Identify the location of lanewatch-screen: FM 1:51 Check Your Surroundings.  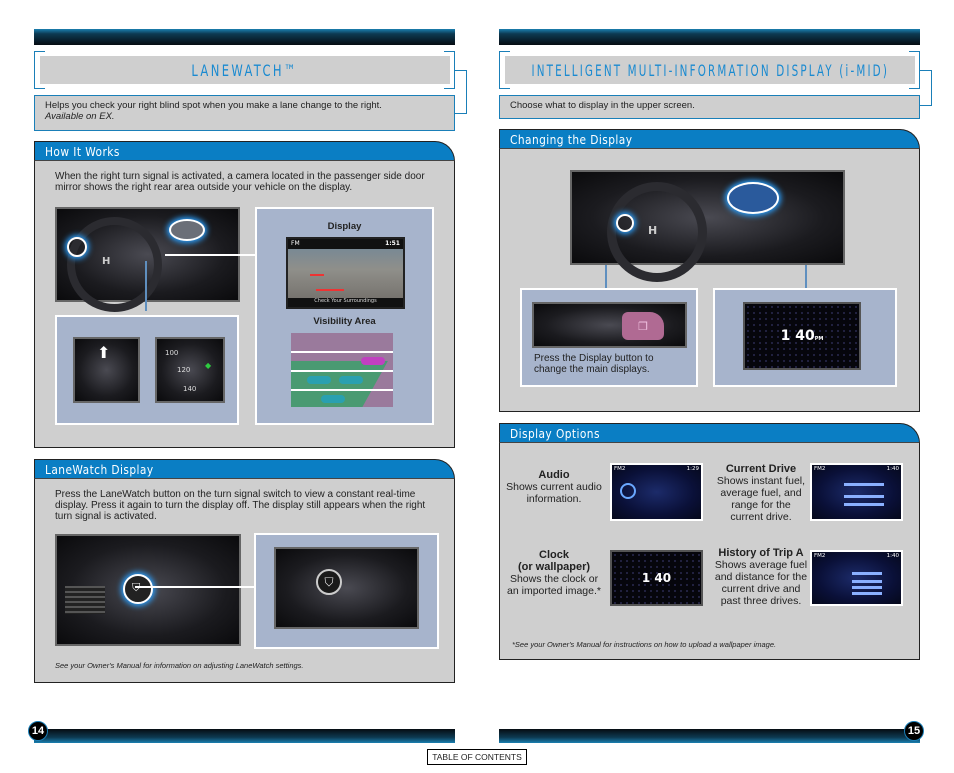
(345, 273).